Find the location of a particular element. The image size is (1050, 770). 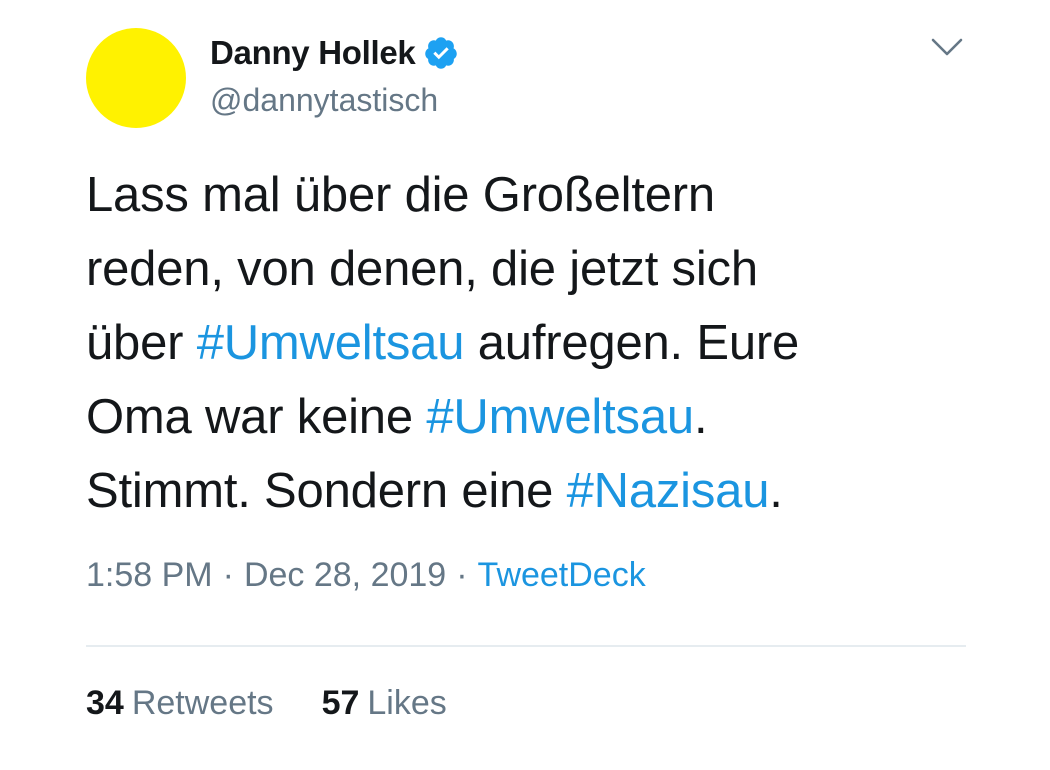

author-name-row: Danny Hollek is located at coordinates (334, 53).